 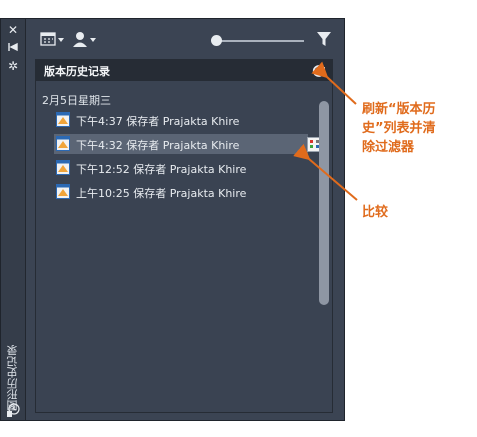 What do you see at coordinates (325, 172) in the screenshot?
I see `compare-callout-arrow` at bounding box center [325, 172].